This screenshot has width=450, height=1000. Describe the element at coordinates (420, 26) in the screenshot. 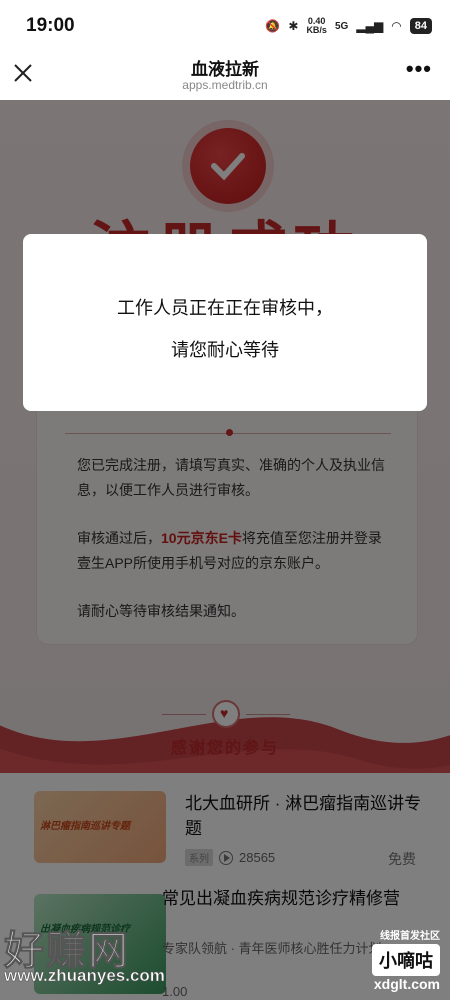

I see `battery-icon: 84` at that location.